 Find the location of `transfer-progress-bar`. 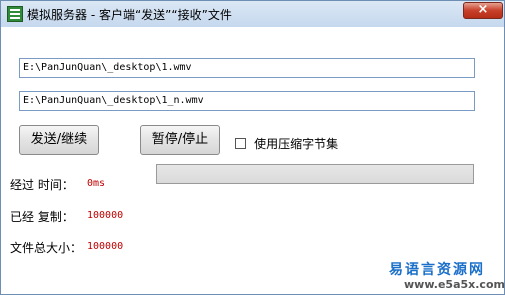

transfer-progress-bar is located at coordinates (315, 174).